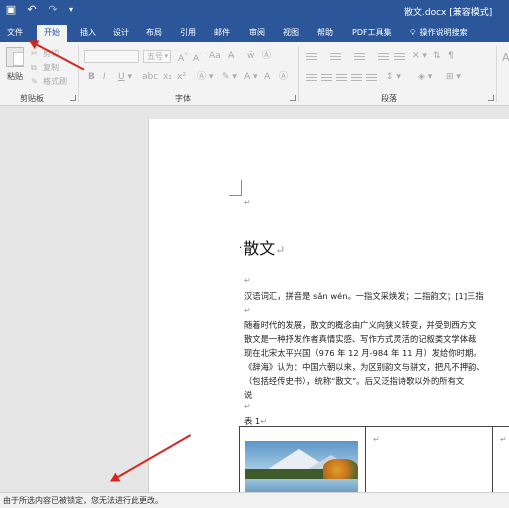  What do you see at coordinates (266, 56) in the screenshot?
I see `enclose-char-icon: Ⓐ` at bounding box center [266, 56].